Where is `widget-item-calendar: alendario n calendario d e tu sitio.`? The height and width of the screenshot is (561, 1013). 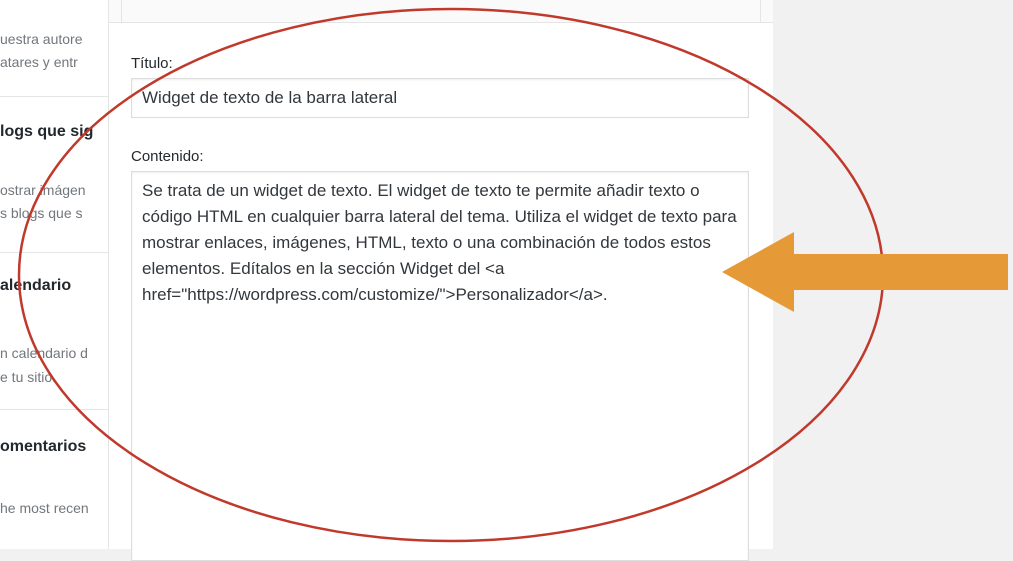
widget-item-calendar: alendario n calendario d e tu sitio. is located at coordinates (54, 331).